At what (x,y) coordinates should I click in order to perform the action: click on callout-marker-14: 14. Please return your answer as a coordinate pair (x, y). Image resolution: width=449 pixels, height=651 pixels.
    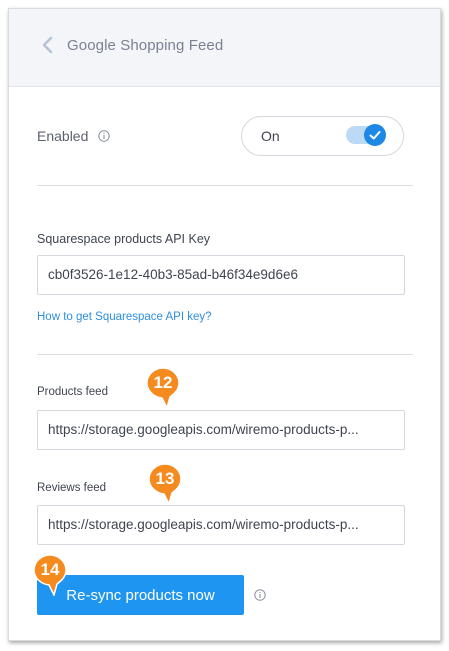
    Looking at the image, I should click on (50, 576).